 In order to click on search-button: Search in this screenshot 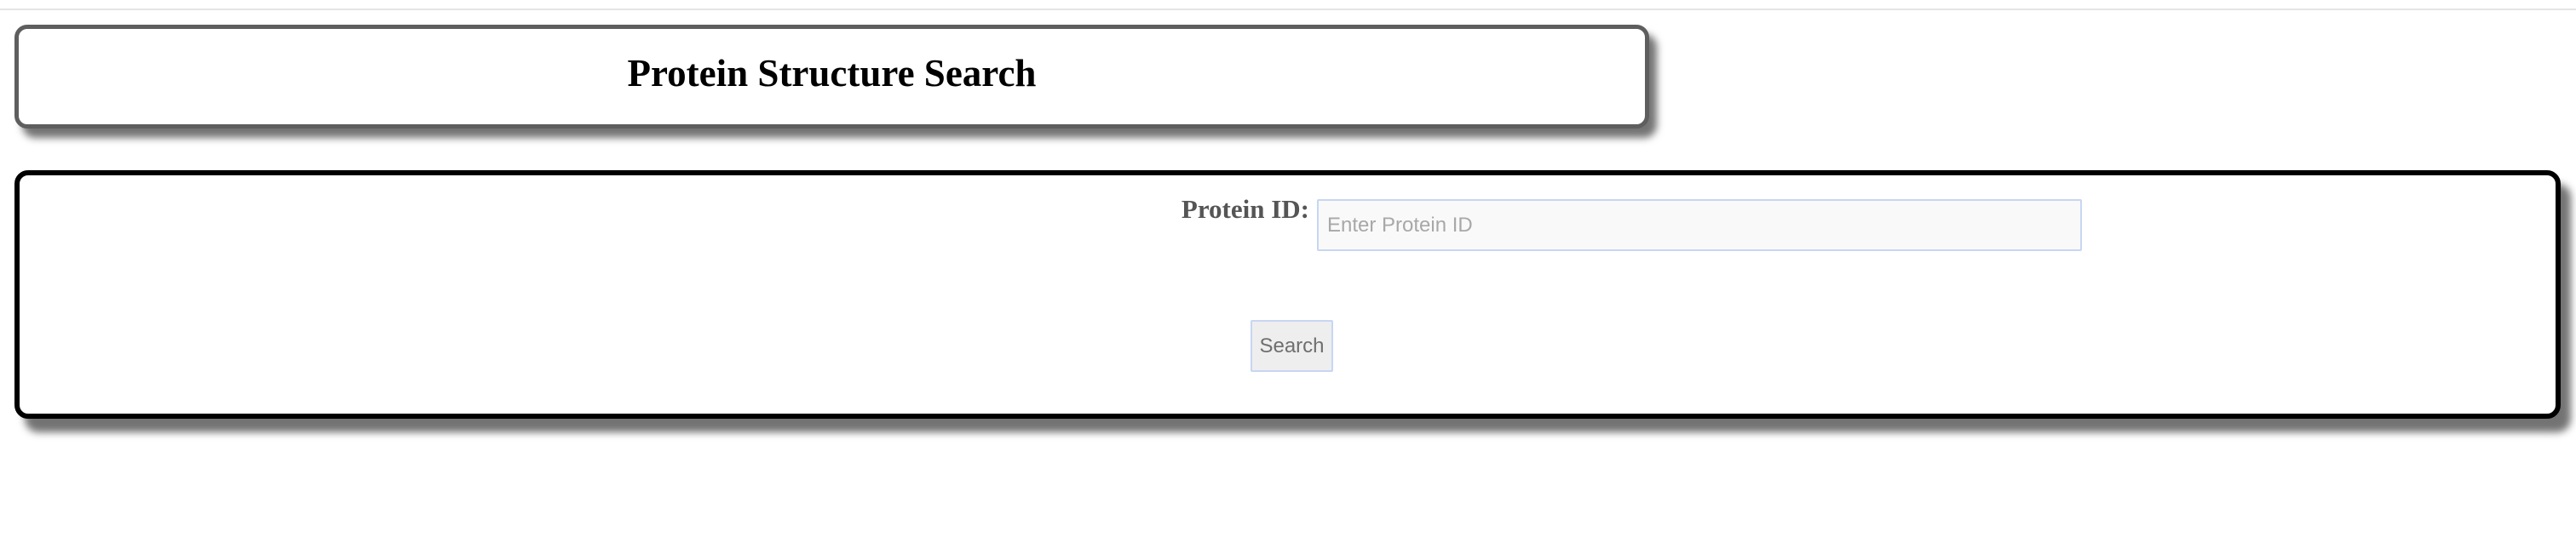, I will do `click(1292, 346)`.